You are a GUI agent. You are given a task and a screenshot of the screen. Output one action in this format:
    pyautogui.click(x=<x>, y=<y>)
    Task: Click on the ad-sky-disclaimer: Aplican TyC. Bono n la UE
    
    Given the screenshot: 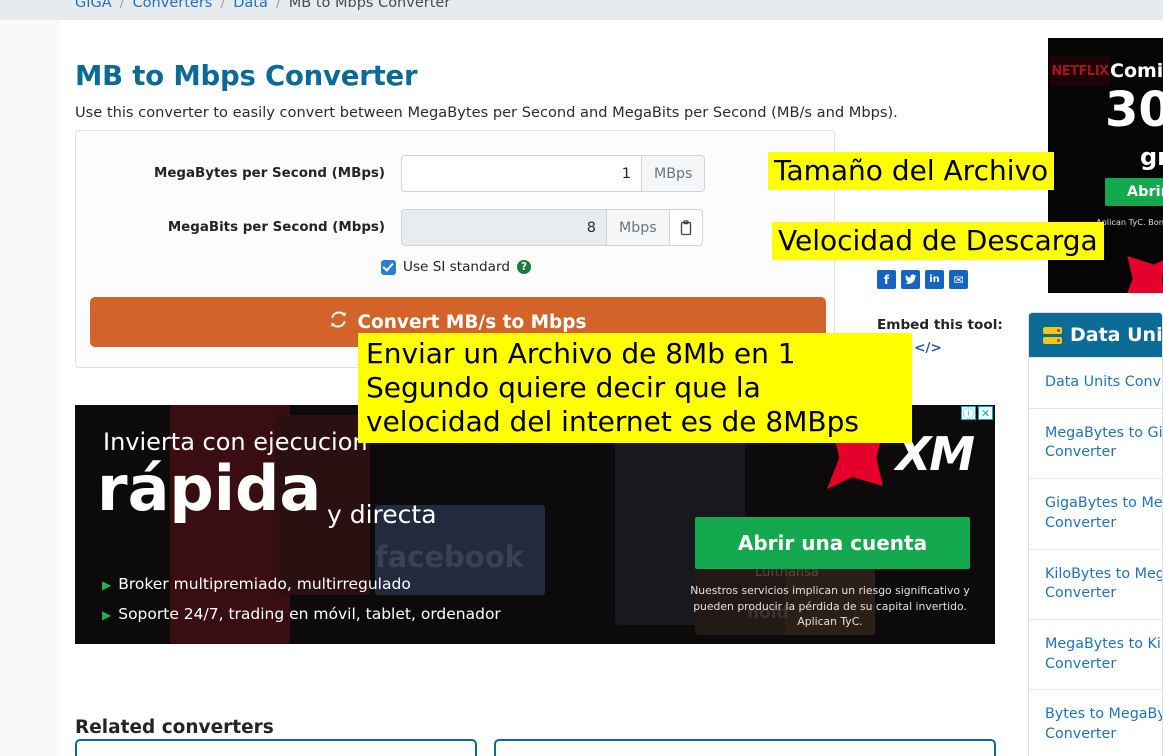 What is the action you would take?
    pyautogui.click(x=1129, y=222)
    